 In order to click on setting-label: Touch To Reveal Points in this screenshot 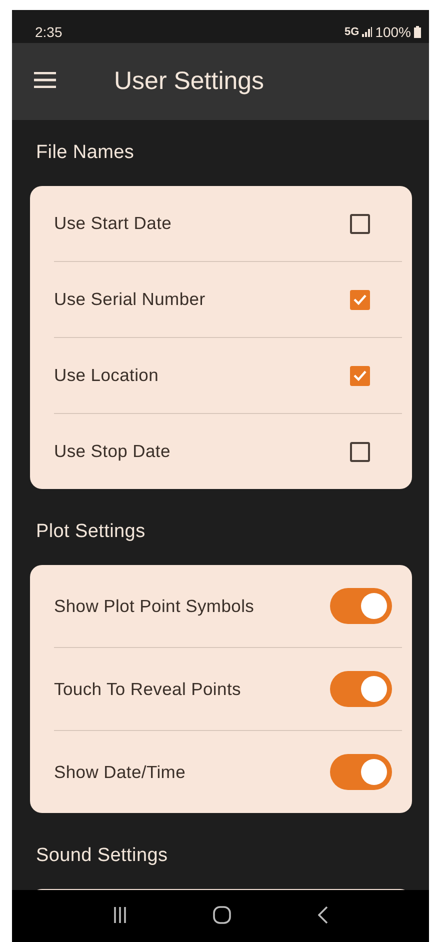, I will do `click(148, 689)`.